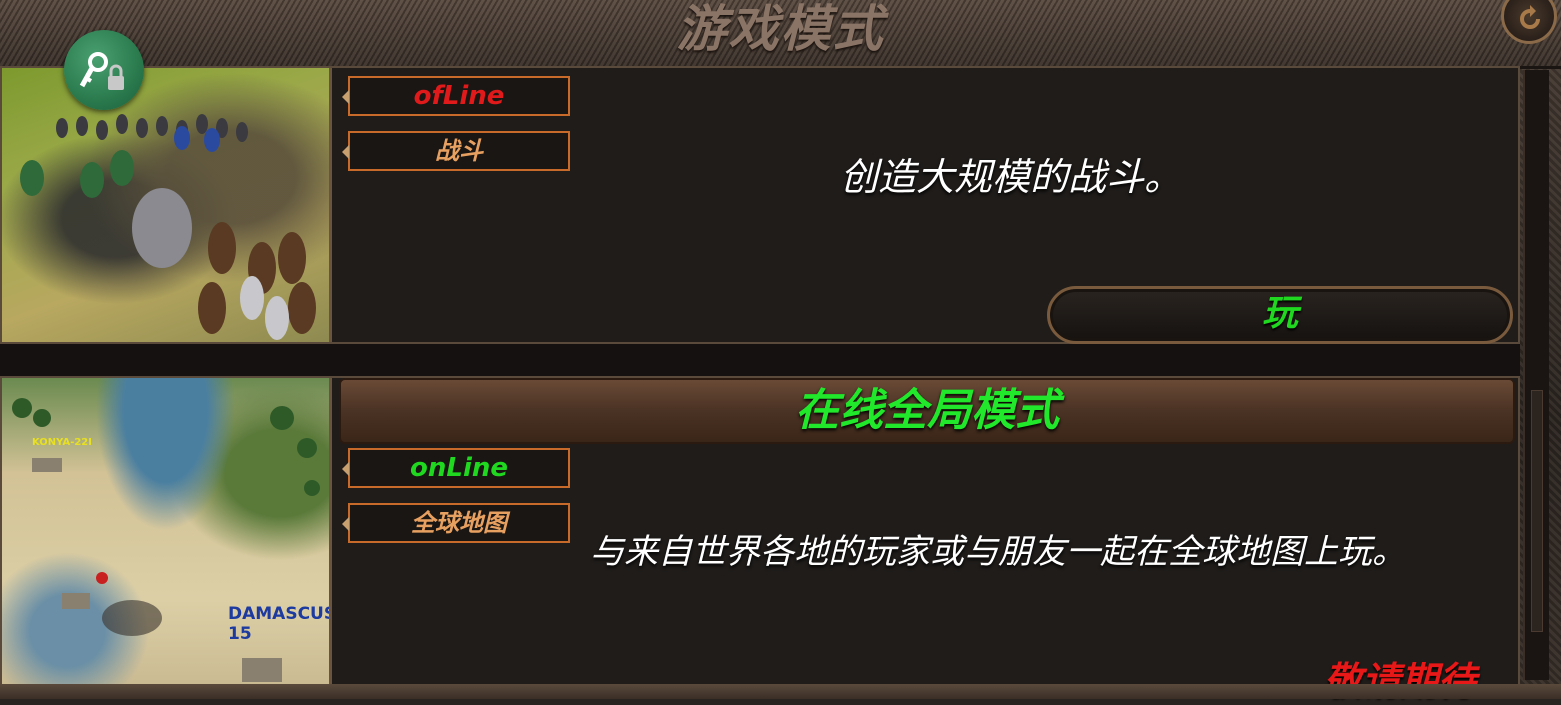  I want to click on online-status-tag: onLine, so click(456, 468).